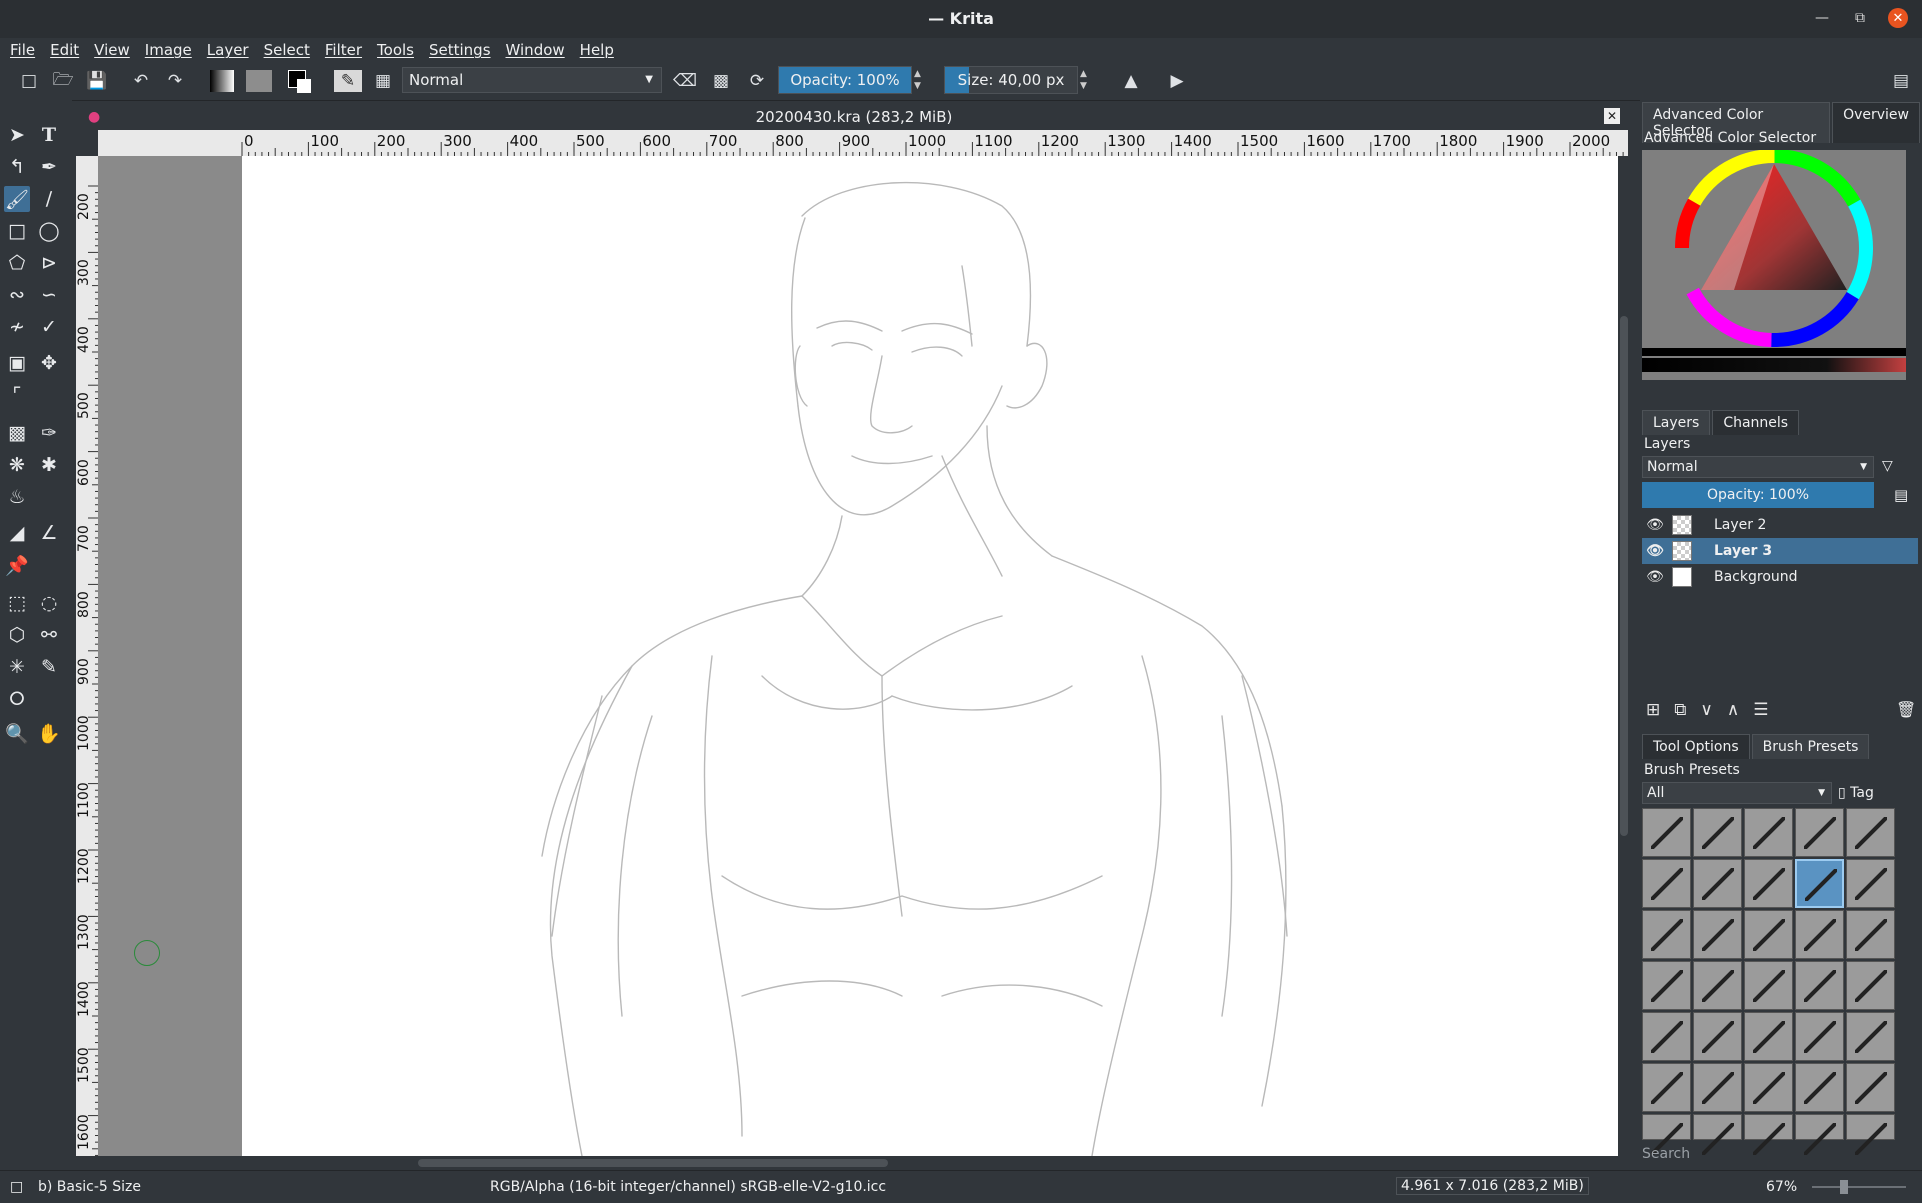  Describe the element at coordinates (49, 135) in the screenshot. I see `text-tool-icon: T` at that location.